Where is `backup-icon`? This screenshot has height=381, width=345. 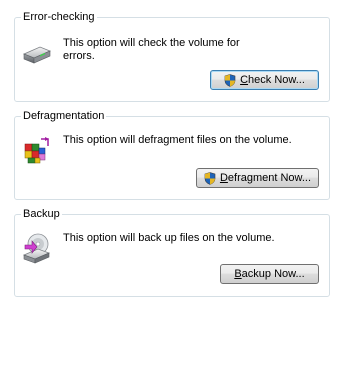 backup-icon is located at coordinates (37, 249).